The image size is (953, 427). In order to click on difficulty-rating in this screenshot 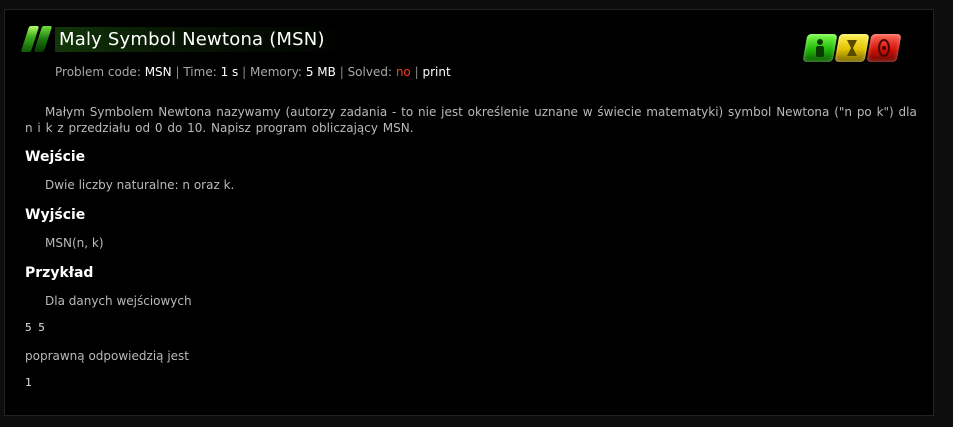, I will do `click(852, 48)`.